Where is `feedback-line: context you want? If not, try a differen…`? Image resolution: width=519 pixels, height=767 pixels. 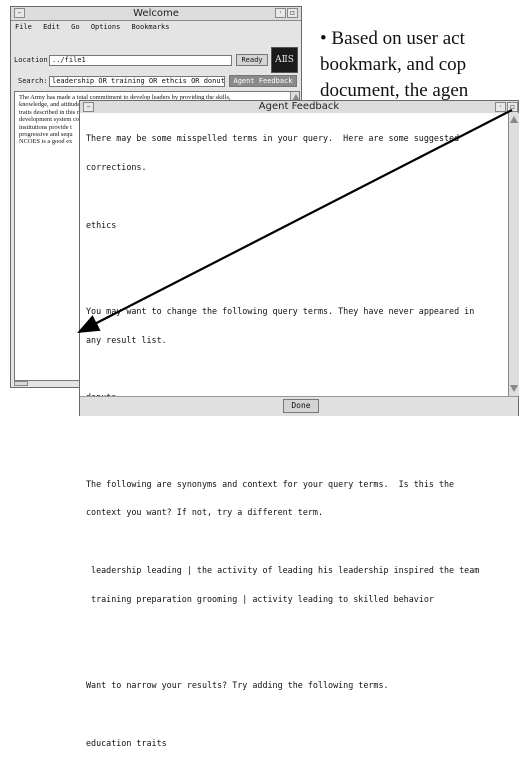 feedback-line: context you want? If not, try a differen… is located at coordinates (204, 512).